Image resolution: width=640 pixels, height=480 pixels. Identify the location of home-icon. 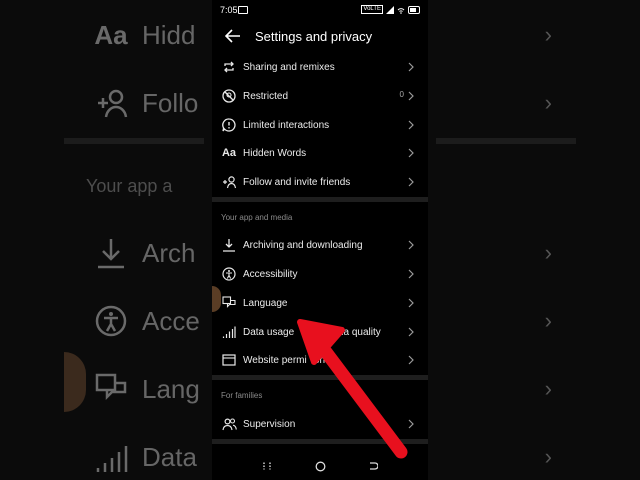
(320, 466).